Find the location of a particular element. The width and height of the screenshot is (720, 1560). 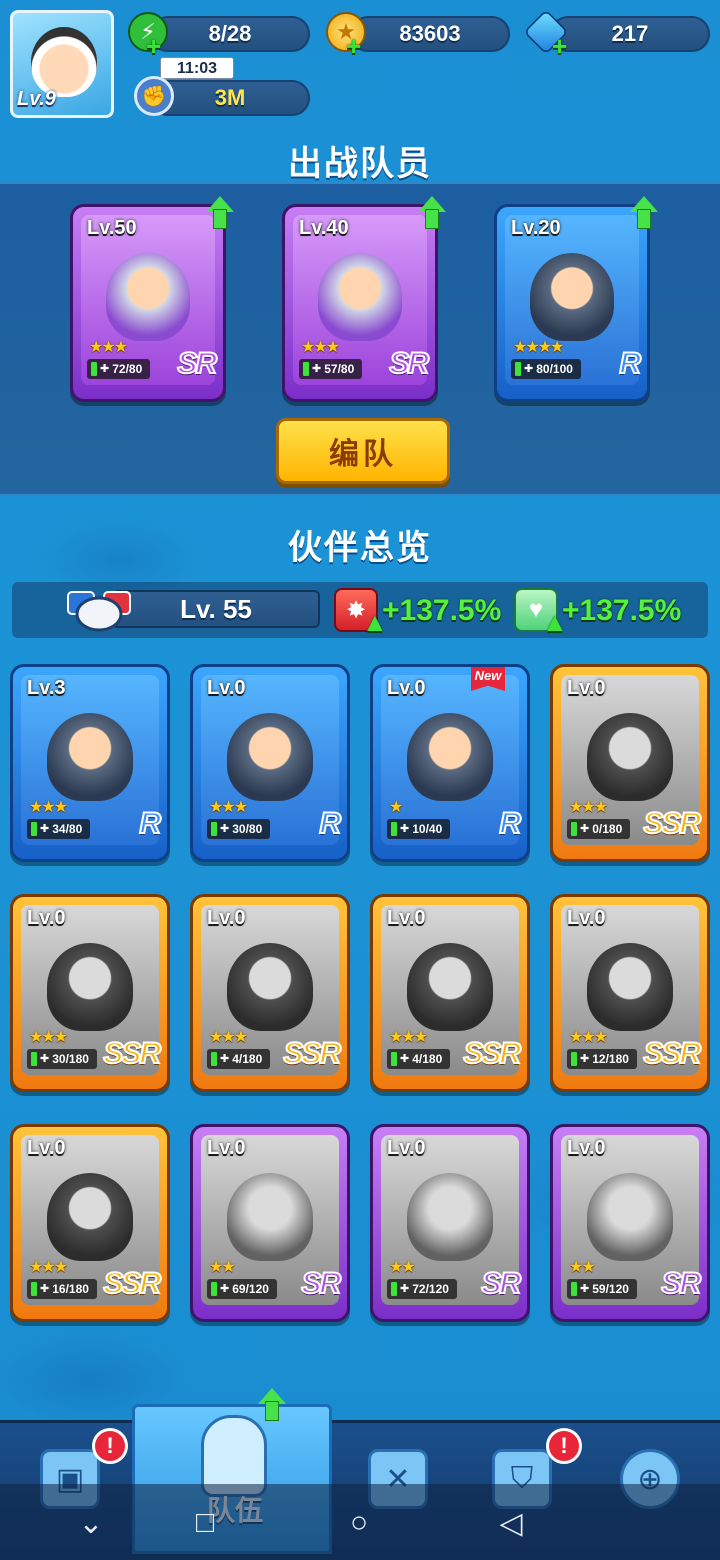

add-coins-button: + is located at coordinates (356, 46).